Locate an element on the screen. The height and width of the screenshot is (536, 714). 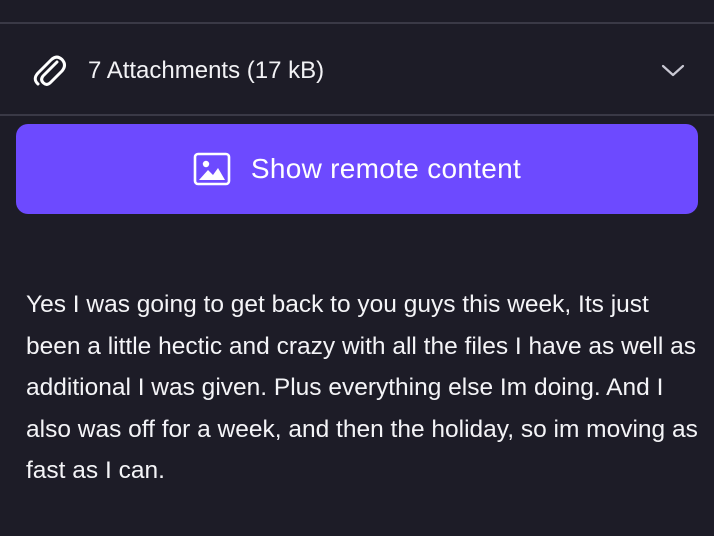
attachments-label: 7 Attachments (17 kB) is located at coordinates (206, 70).